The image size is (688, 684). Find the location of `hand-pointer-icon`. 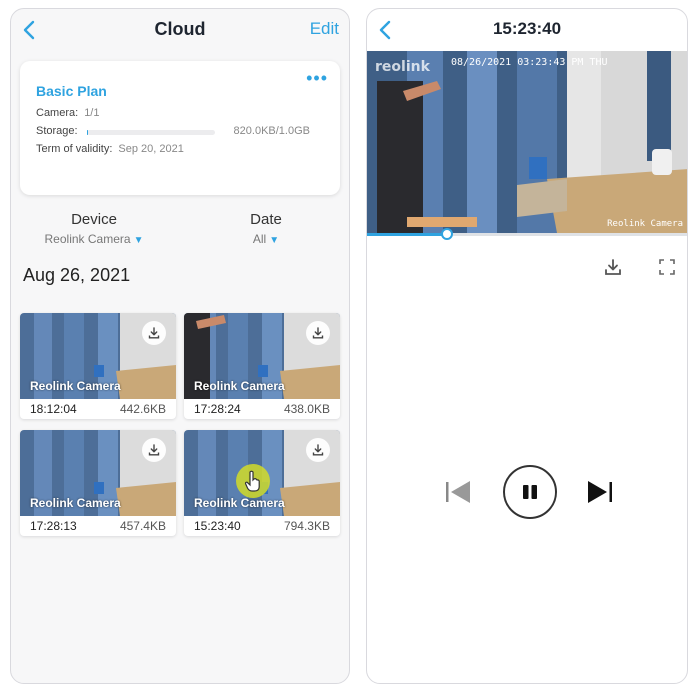

hand-pointer-icon is located at coordinates (252, 481).